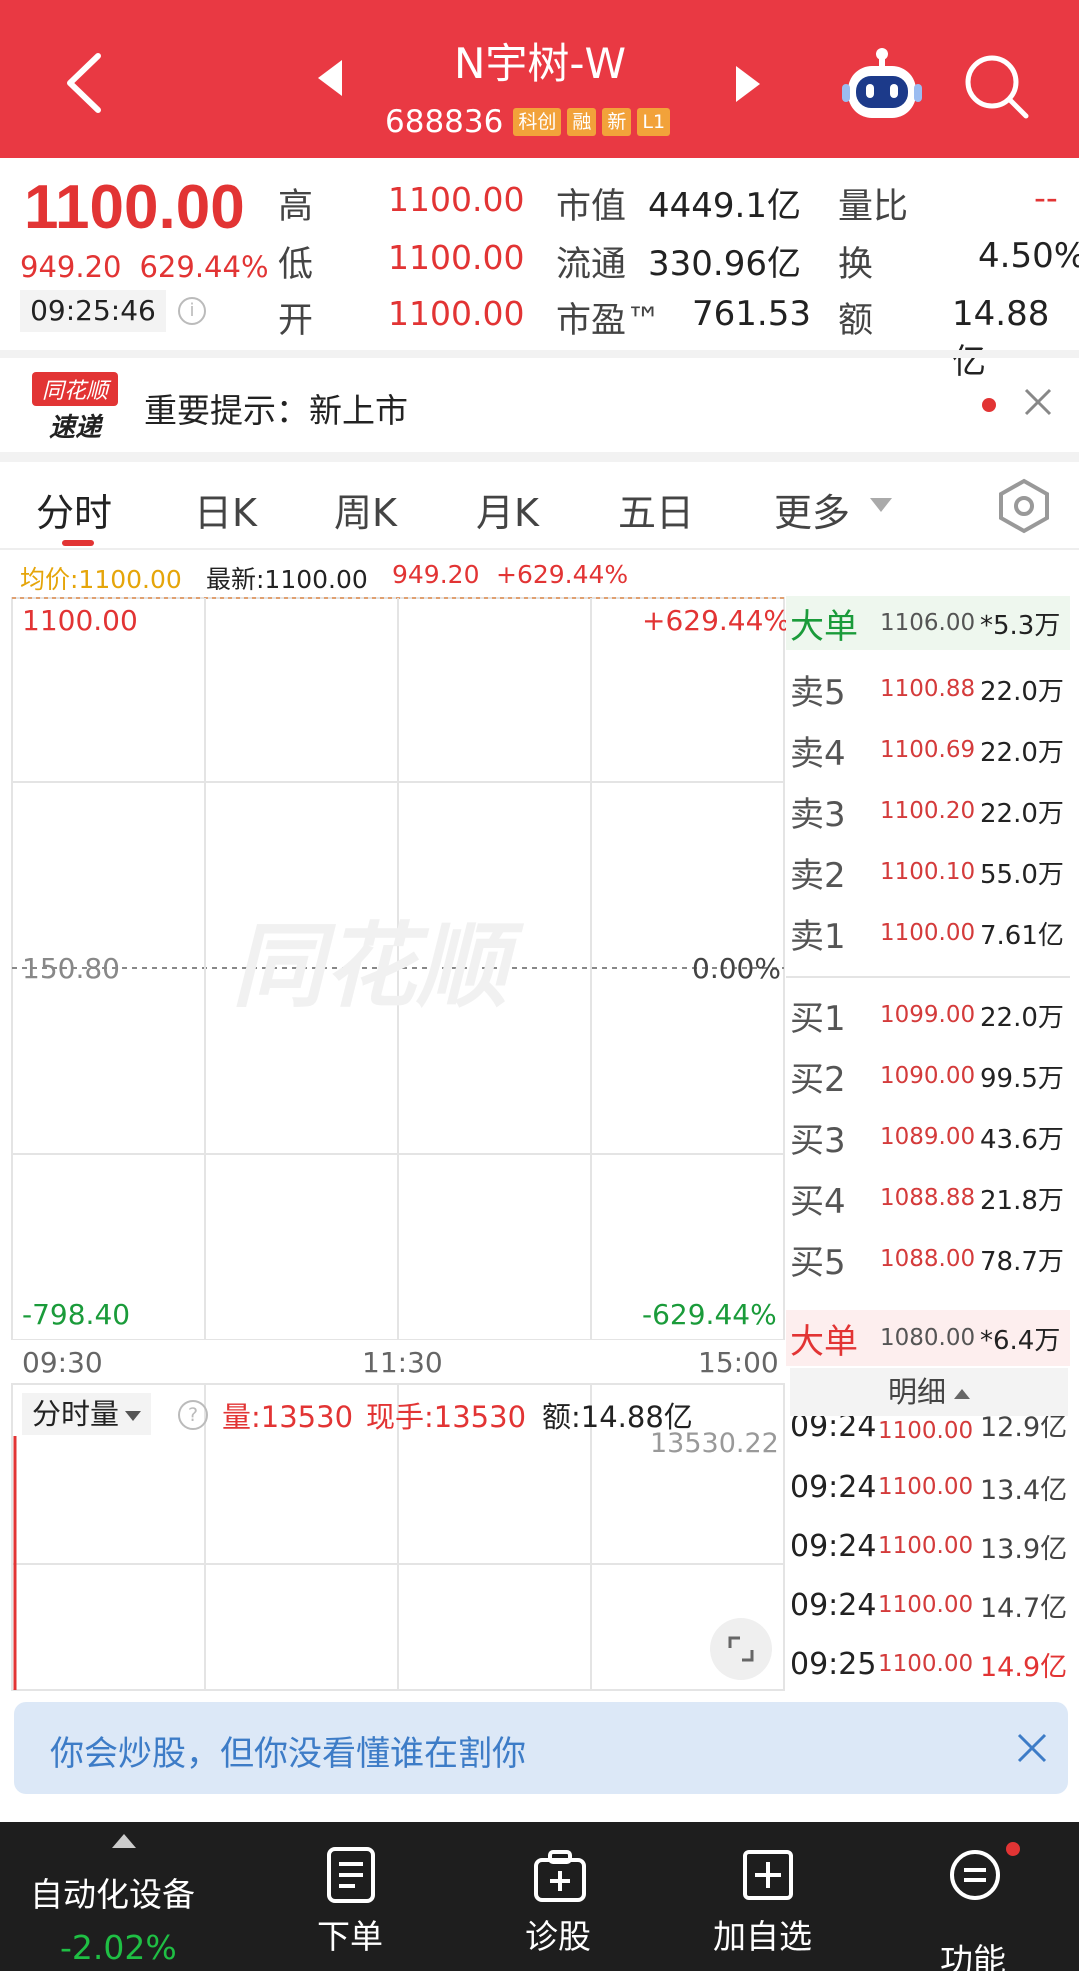  I want to click on price-change-row: 949.20 629.44%, so click(144, 267).